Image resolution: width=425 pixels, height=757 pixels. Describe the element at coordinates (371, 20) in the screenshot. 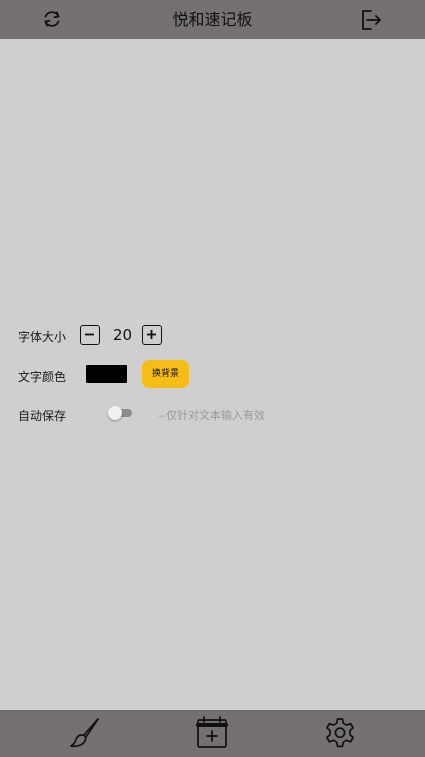

I see `logout-icon` at that location.